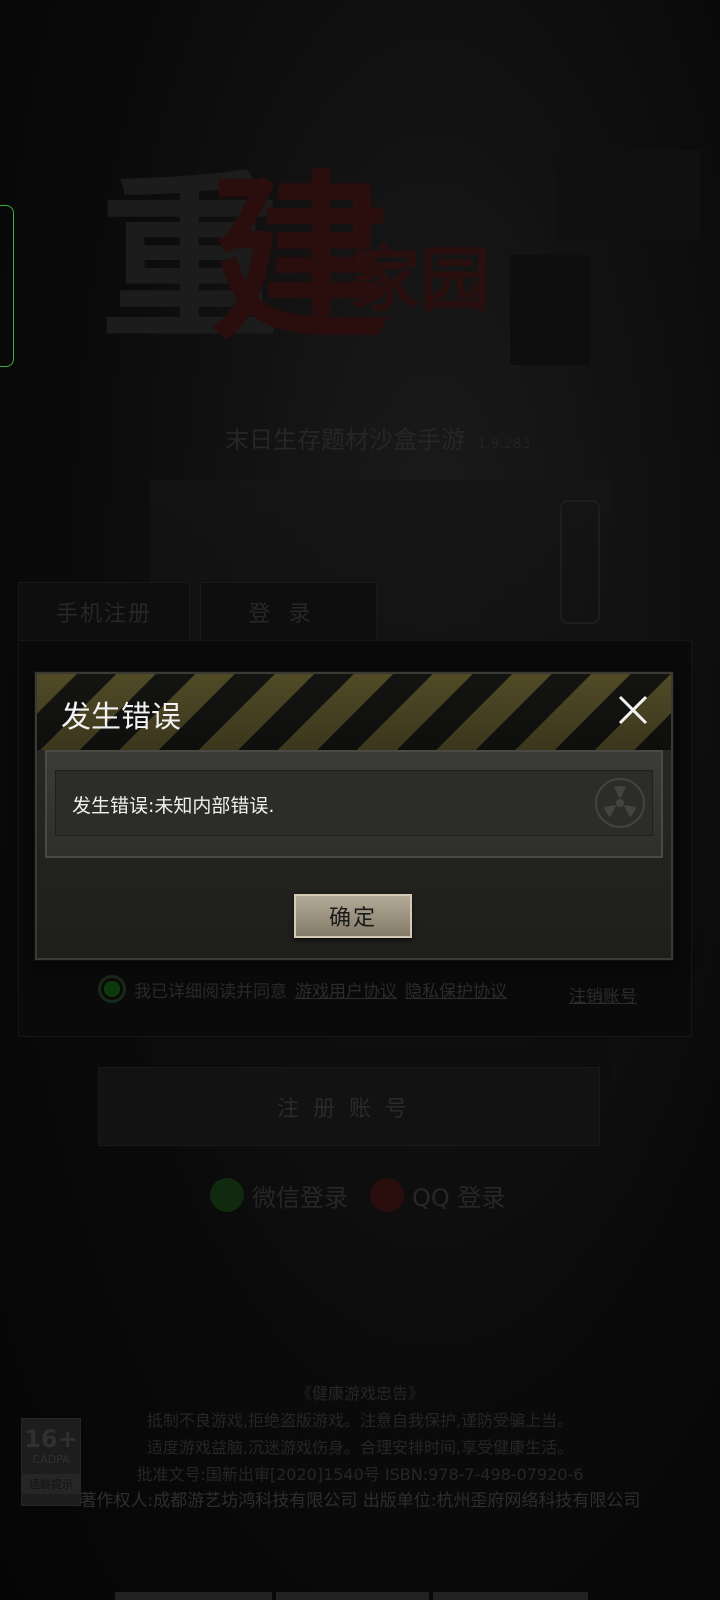  I want to click on qq-icon, so click(387, 1195).